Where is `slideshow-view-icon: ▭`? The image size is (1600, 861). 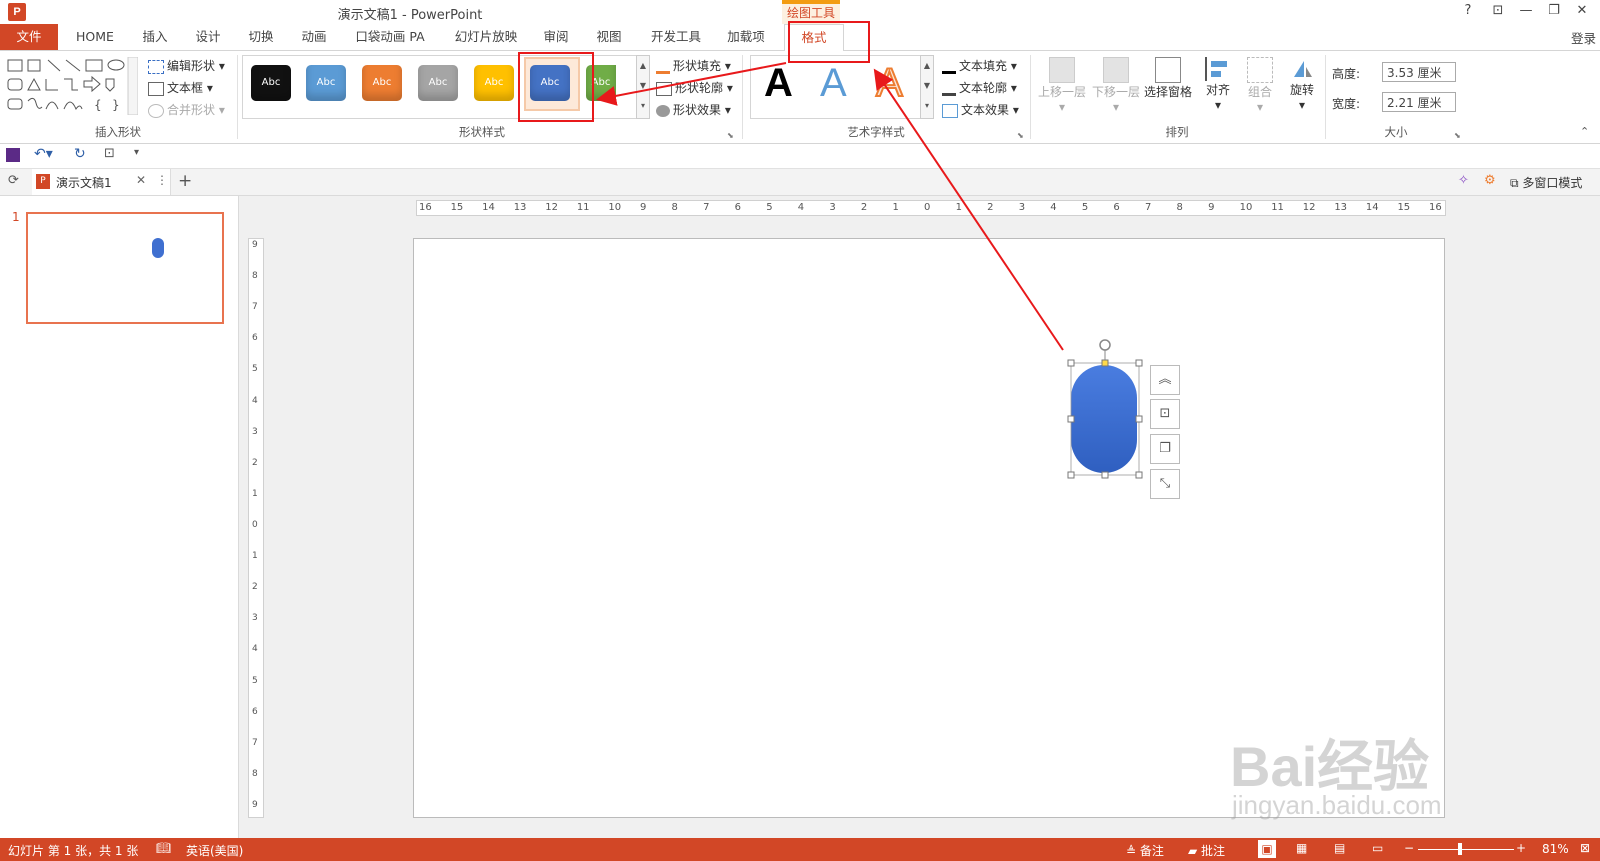 slideshow-view-icon: ▭ is located at coordinates (1377, 848).